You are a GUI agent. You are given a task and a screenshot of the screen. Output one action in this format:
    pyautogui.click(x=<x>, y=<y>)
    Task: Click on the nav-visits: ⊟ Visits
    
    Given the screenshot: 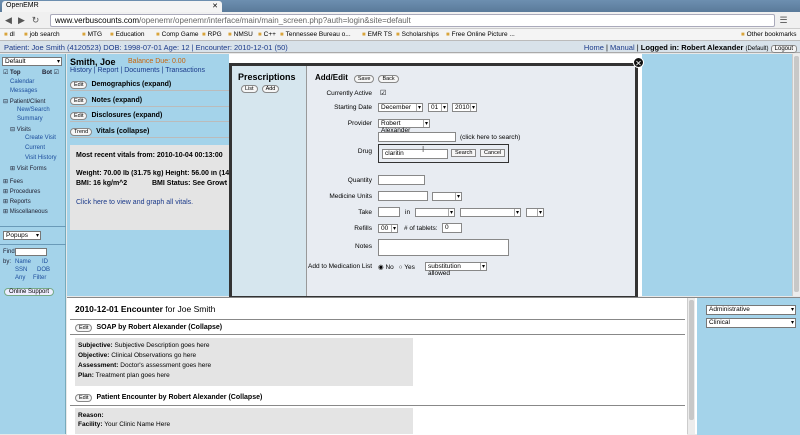 What is the action you would take?
    pyautogui.click(x=20, y=129)
    